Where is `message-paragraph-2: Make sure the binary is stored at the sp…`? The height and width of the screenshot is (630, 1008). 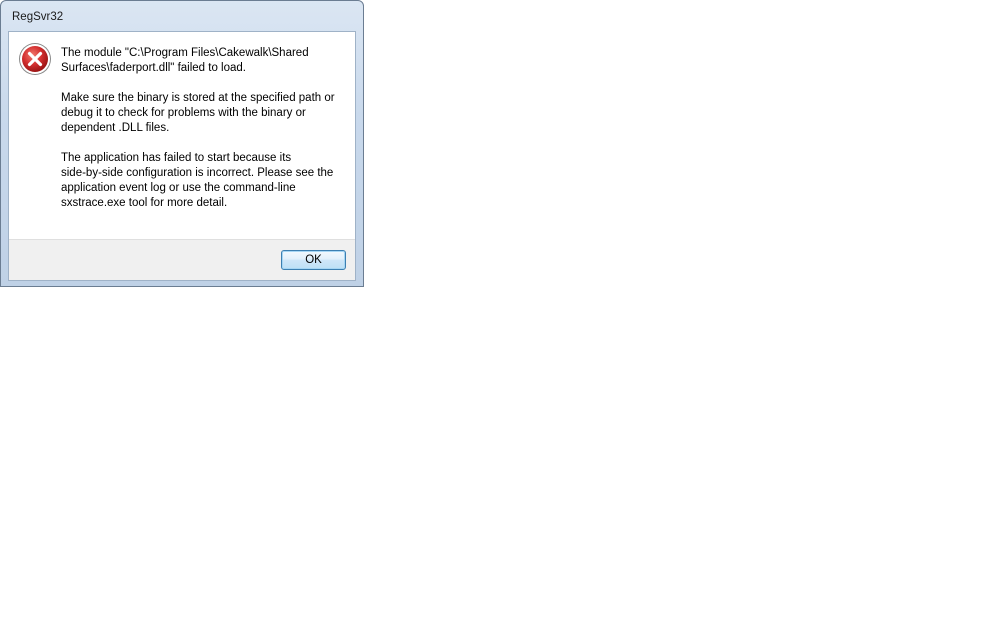 message-paragraph-2: Make sure the binary is stored at the sp… is located at coordinates (198, 113).